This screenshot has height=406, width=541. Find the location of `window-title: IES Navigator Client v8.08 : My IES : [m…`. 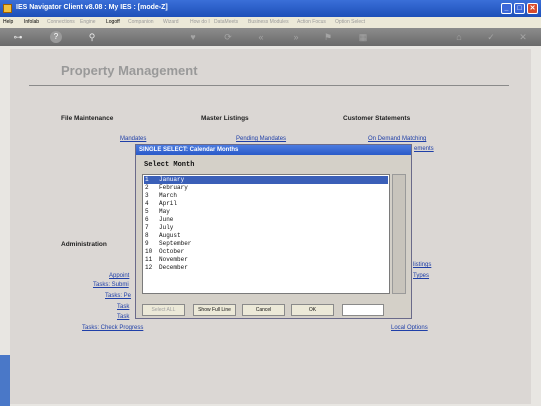

window-title: IES Navigator Client v8.08 : My IES : [m… is located at coordinates (92, 7).